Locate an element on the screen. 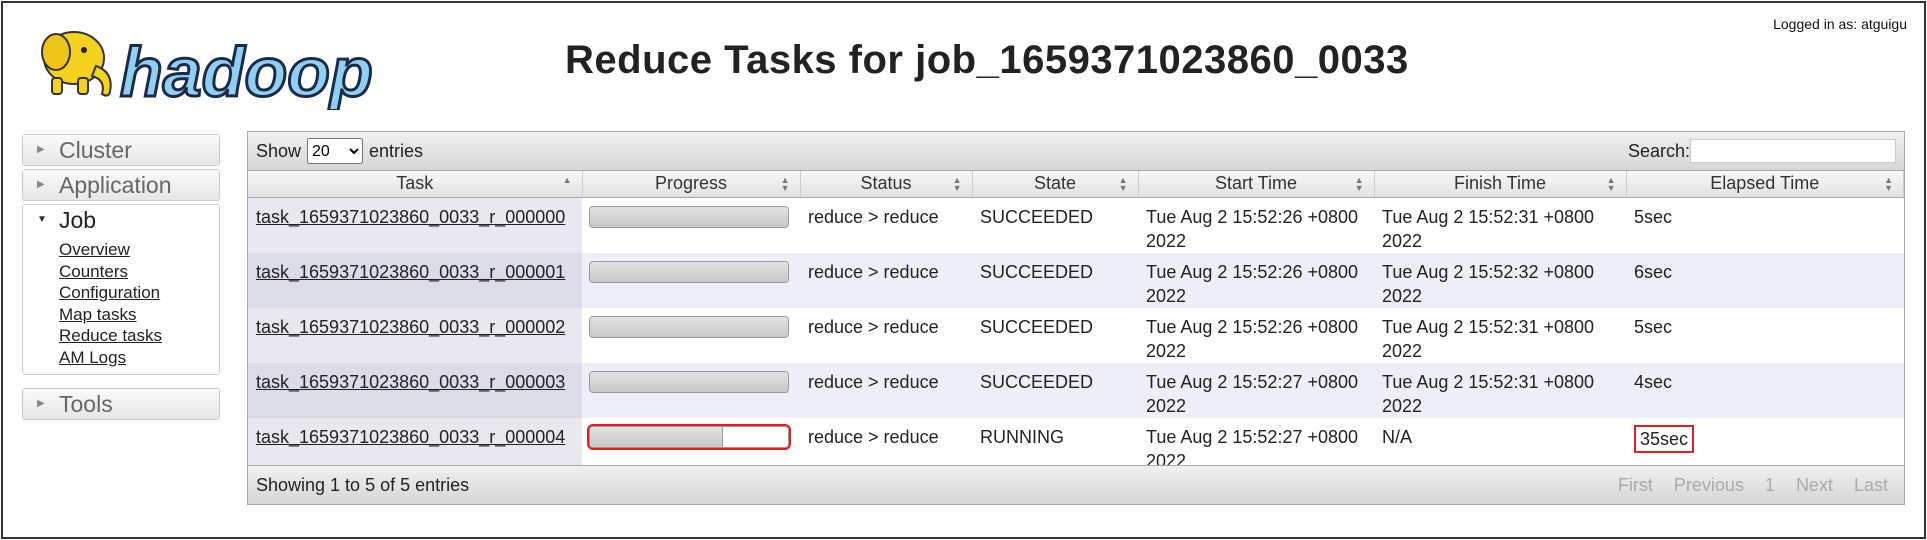  nav-link-counters: Counters is located at coordinates (139, 272).